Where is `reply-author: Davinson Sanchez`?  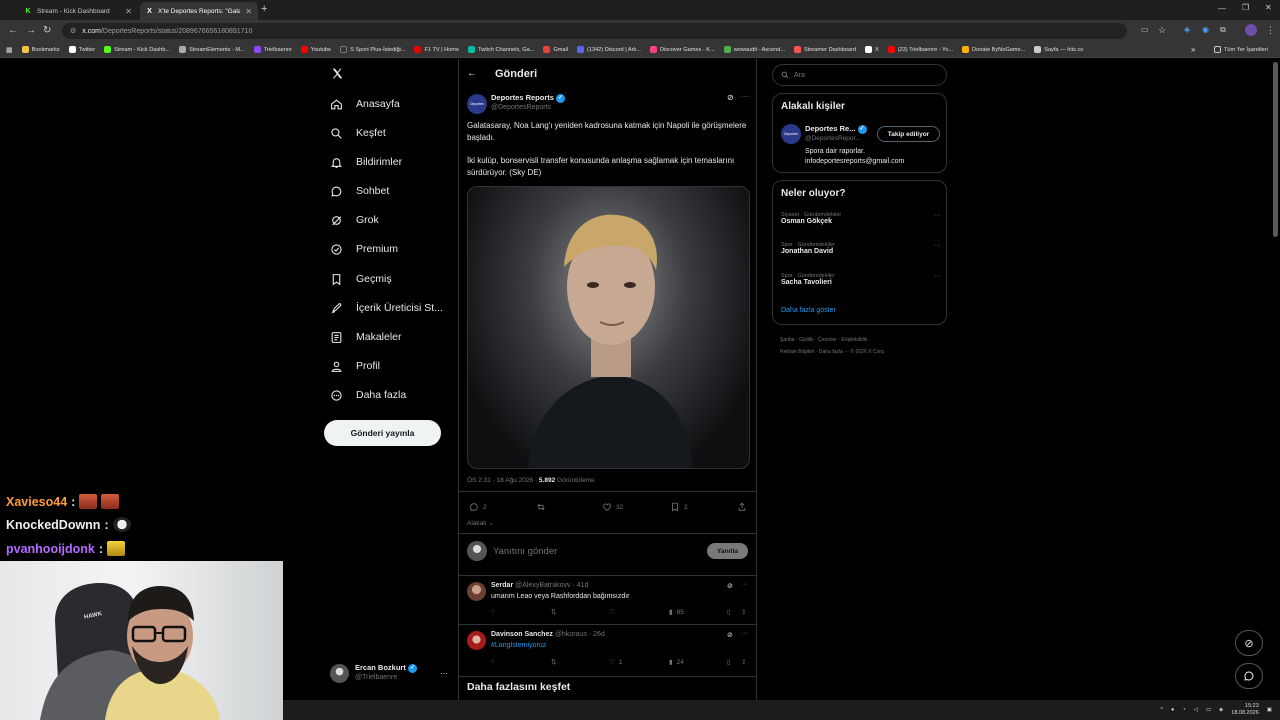 reply-author: Davinson Sanchez is located at coordinates (522, 634).